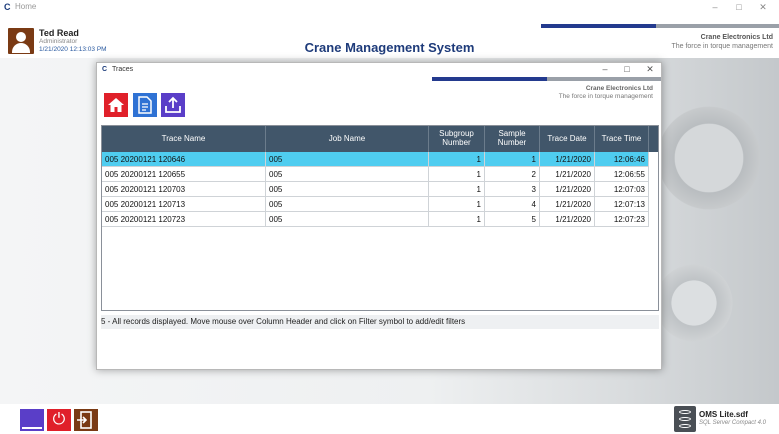  What do you see at coordinates (605, 96) in the screenshot?
I see `dialog-brand-tagline: The force in torque management` at bounding box center [605, 96].